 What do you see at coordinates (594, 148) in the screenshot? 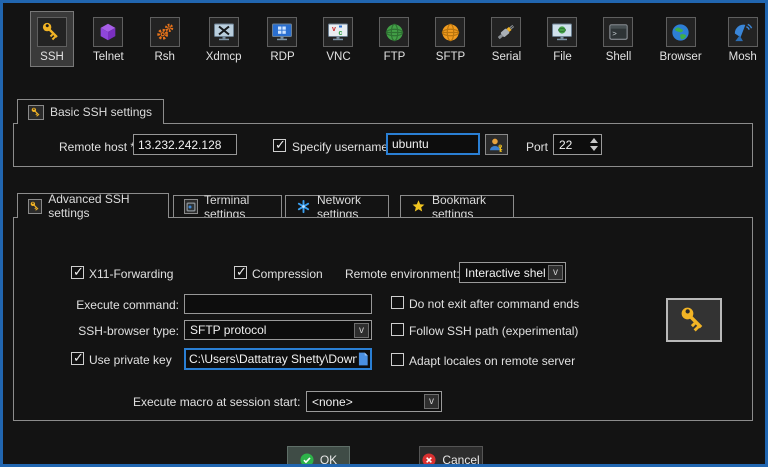
I see `spin-down-icon` at bounding box center [594, 148].